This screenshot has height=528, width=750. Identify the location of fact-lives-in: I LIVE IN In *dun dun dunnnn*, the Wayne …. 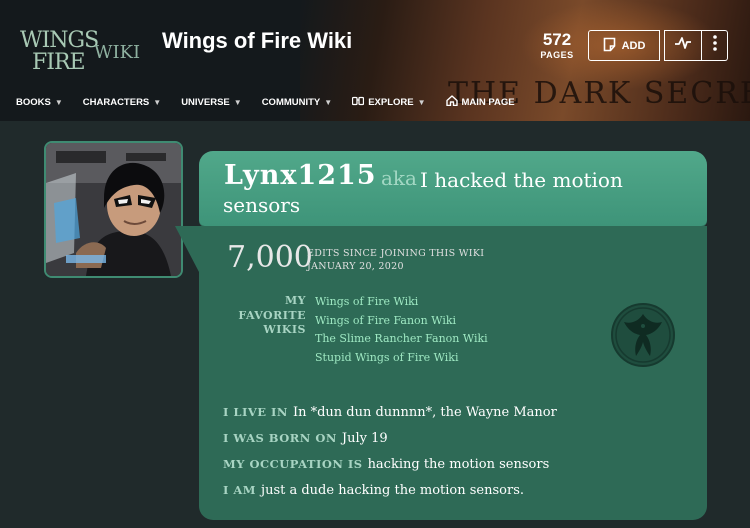
(390, 412).